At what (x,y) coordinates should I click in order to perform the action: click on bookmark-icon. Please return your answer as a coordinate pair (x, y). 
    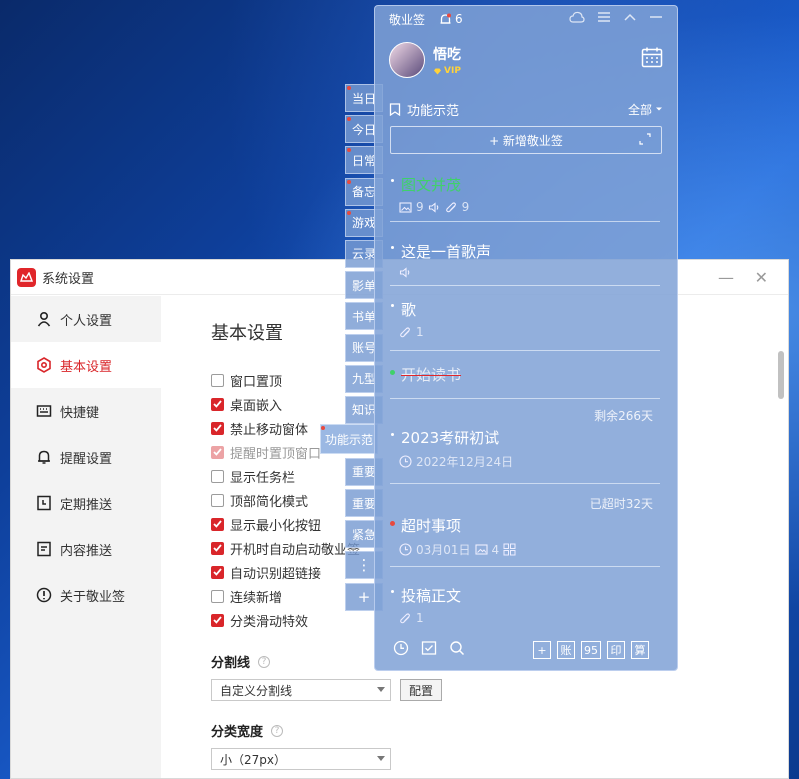
    Looking at the image, I should click on (395, 109).